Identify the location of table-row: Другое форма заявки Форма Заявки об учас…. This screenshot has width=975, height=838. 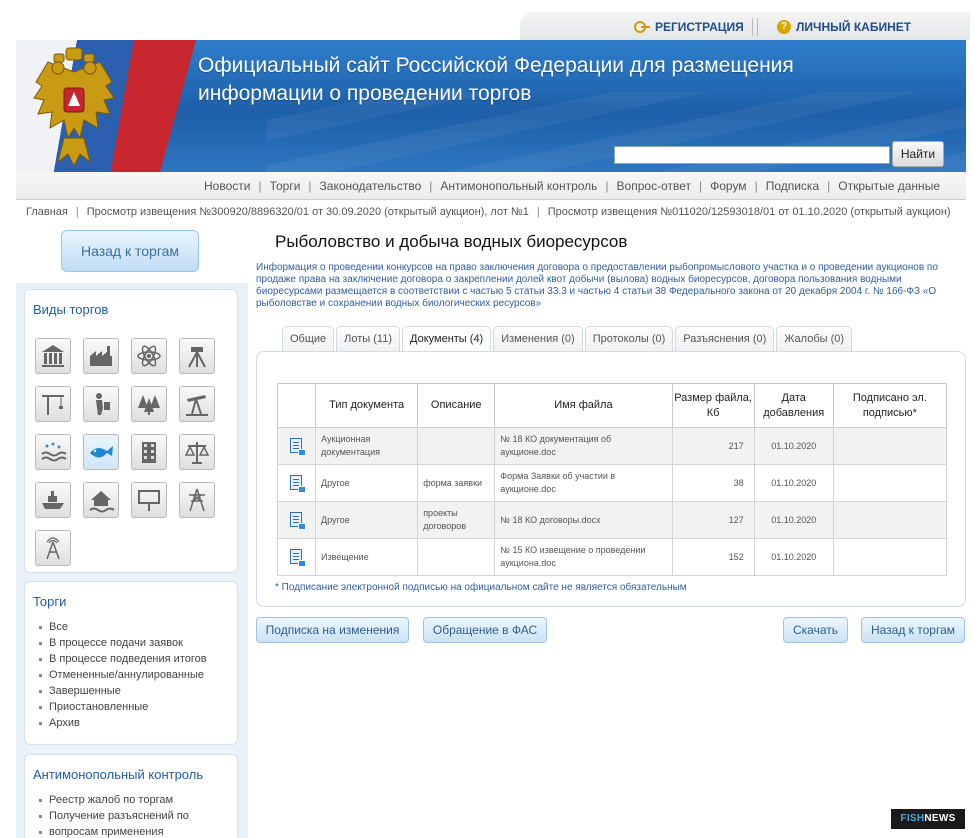
(612, 483).